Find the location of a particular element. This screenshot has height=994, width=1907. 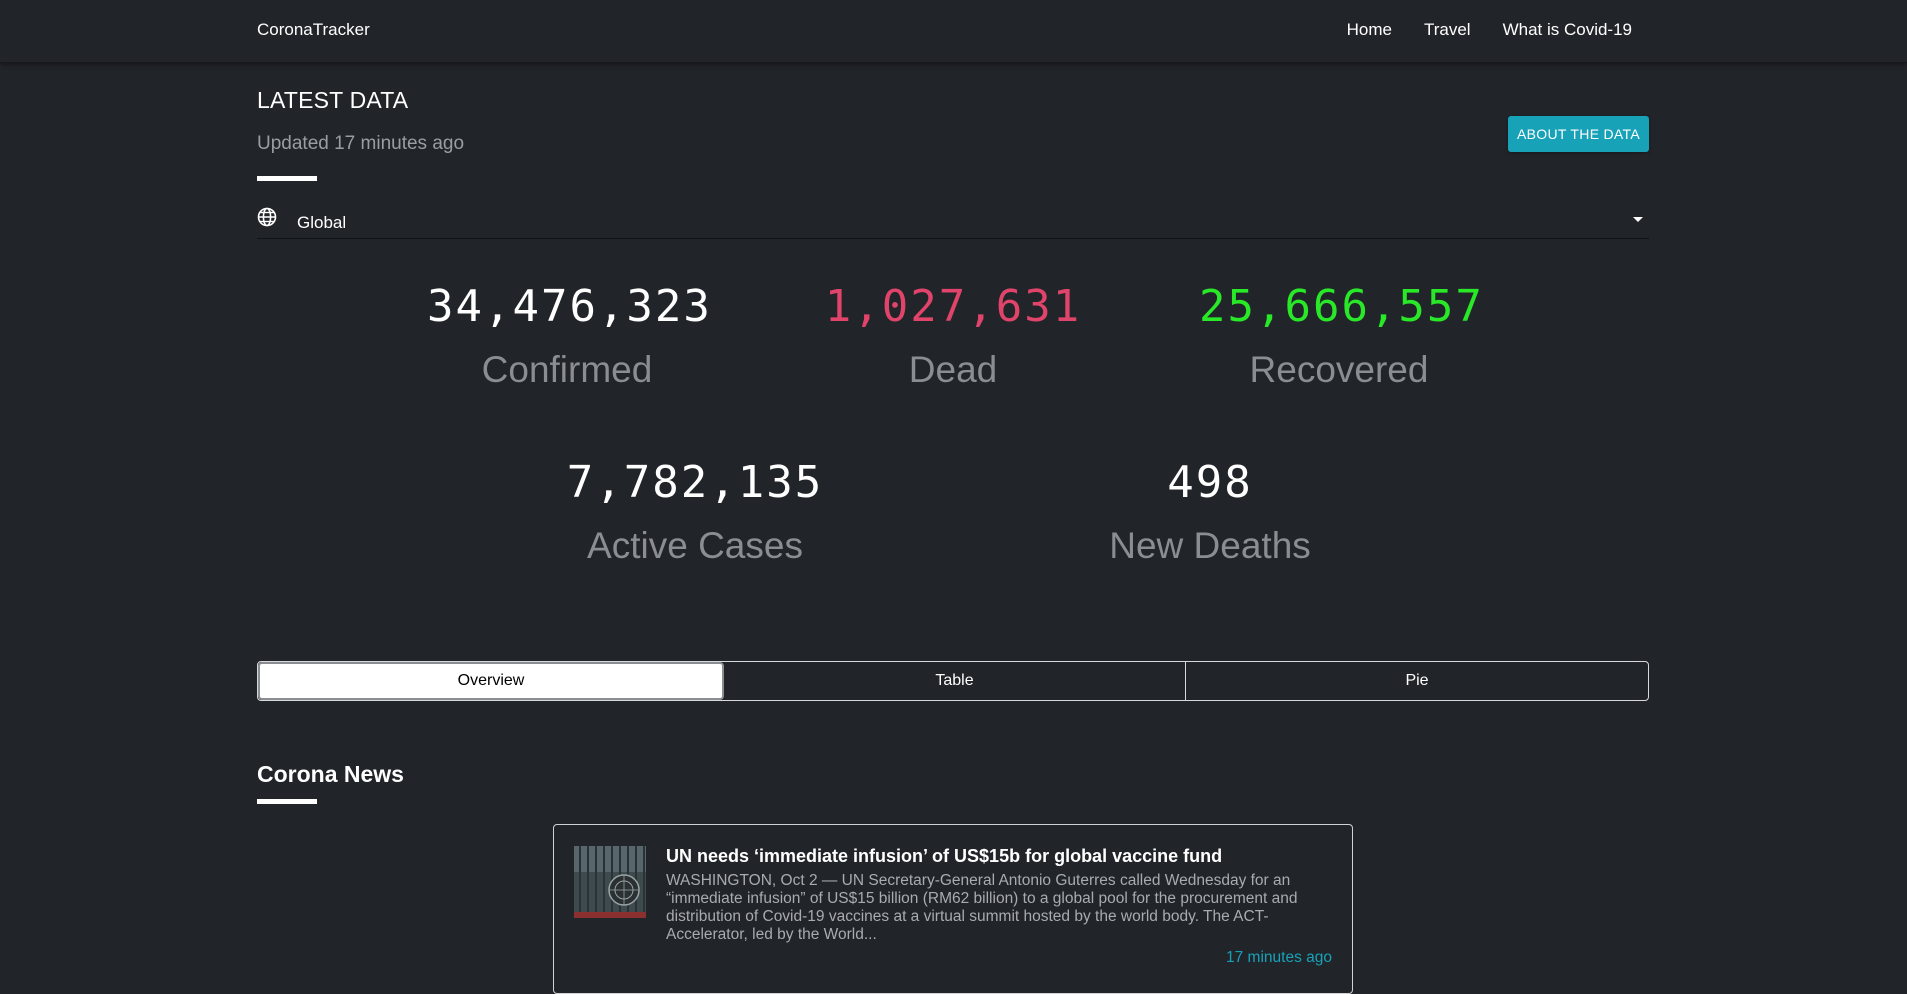

nav-link-what-is-covid: What is Covid-19 is located at coordinates (1567, 30).